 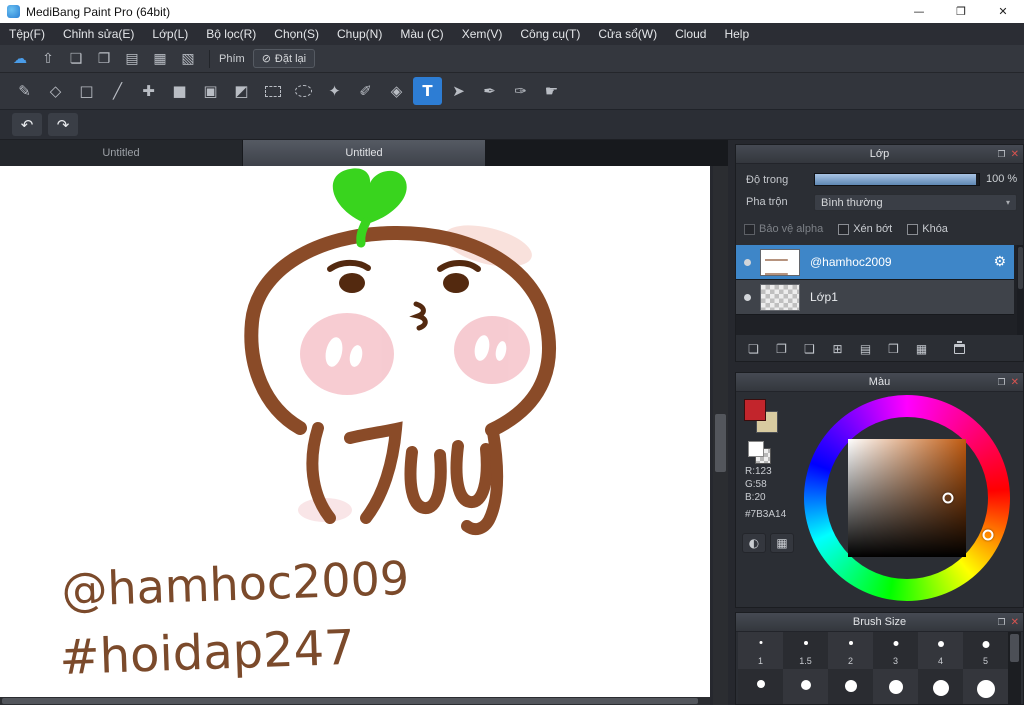 I want to click on brush-size-cell: 1, so click(x=760, y=650).